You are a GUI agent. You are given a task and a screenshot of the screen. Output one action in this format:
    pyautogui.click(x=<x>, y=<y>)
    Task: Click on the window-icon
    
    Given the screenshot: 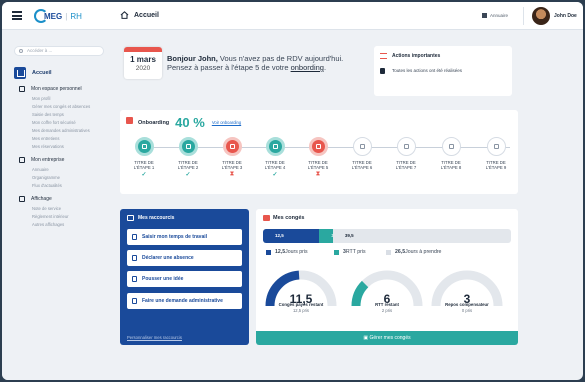 What is the action you would take?
    pyautogui.click(x=130, y=218)
    